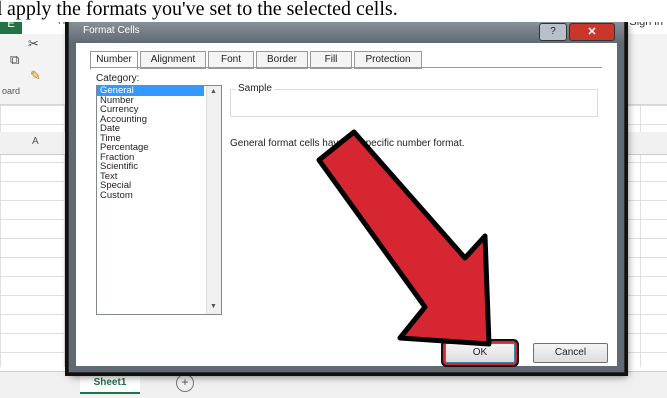 Image resolution: width=667 pixels, height=398 pixels. What do you see at coordinates (404, 238) in the screenshot?
I see `pointer-arrow-icon` at bounding box center [404, 238].